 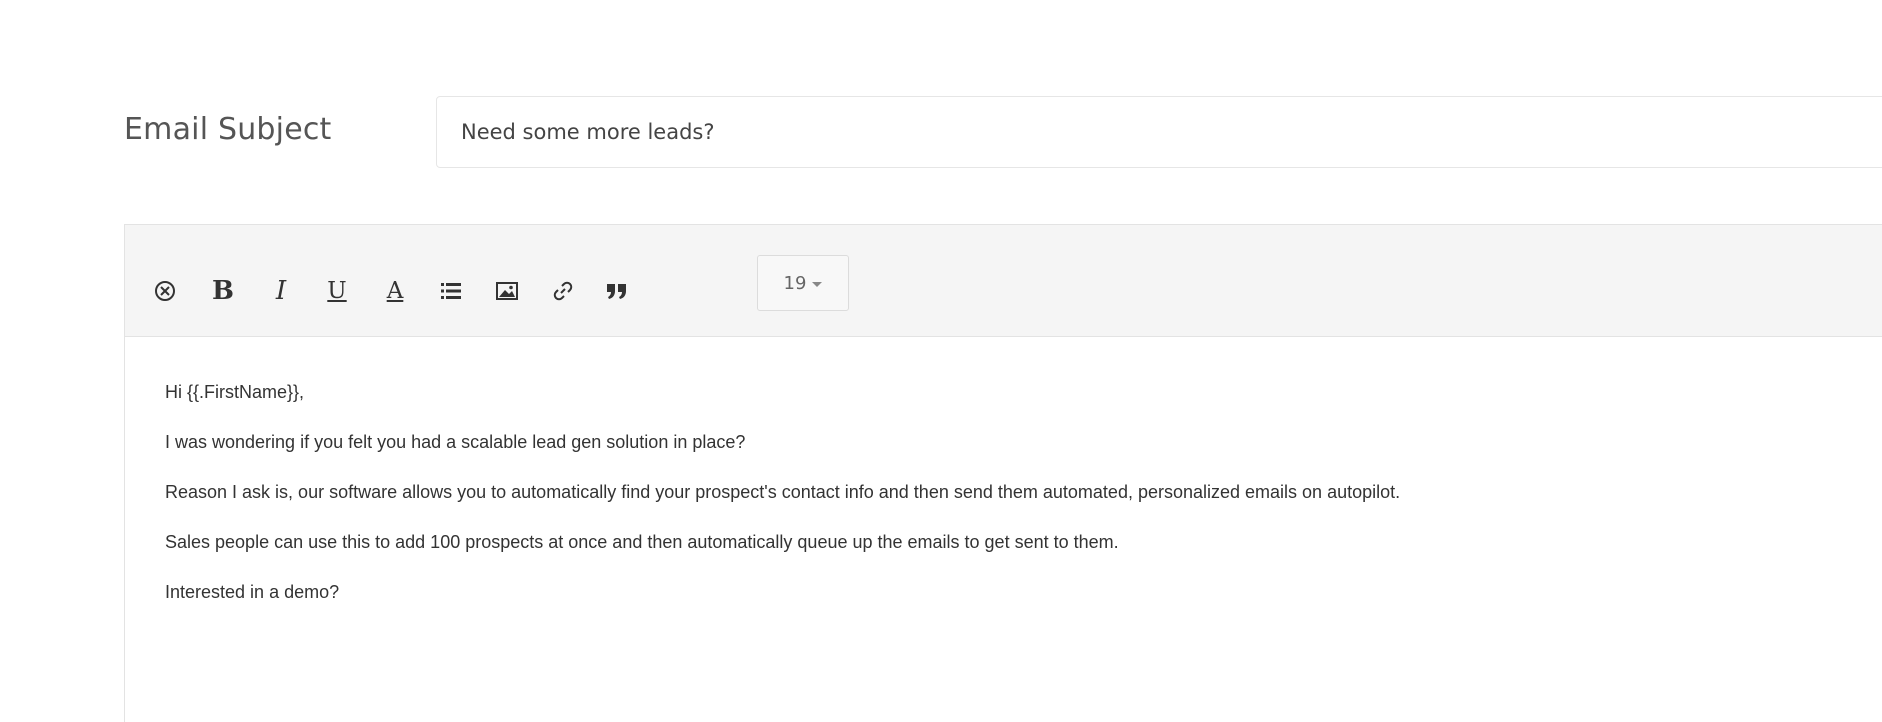 I want to click on body-line: Hi {{.FirstName}},, so click(x=235, y=392).